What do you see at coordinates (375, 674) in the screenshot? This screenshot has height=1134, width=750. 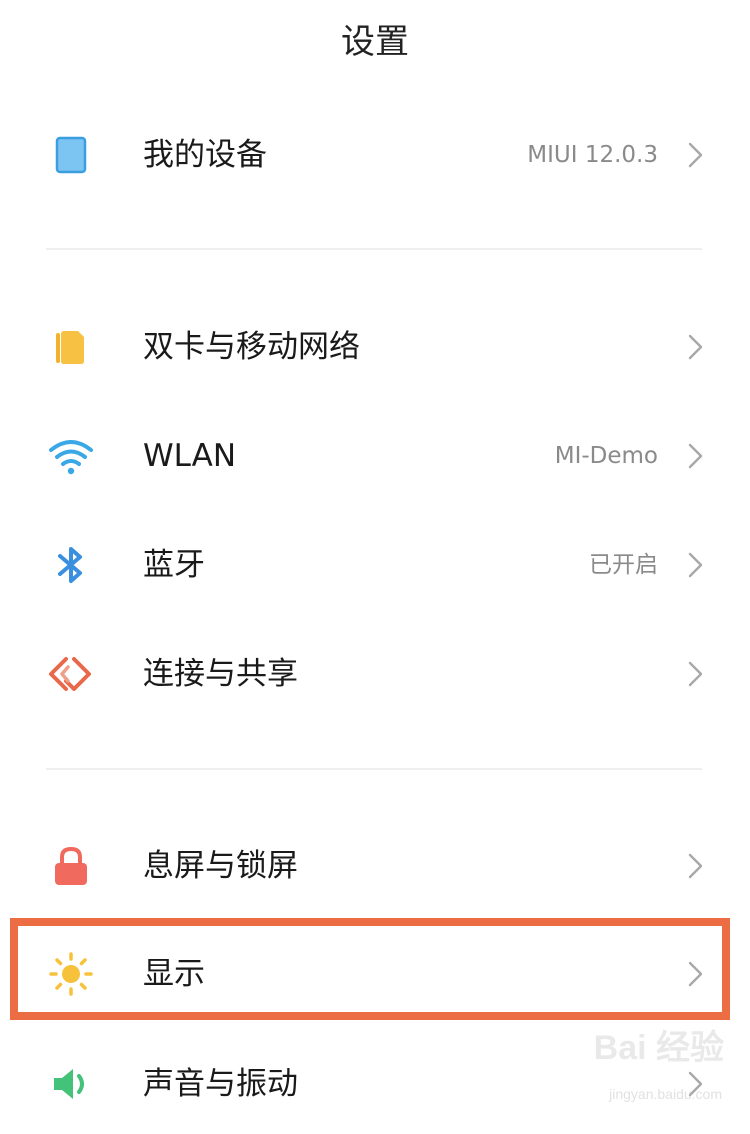 I see `settings-item-connection-share: 连接与共享` at bounding box center [375, 674].